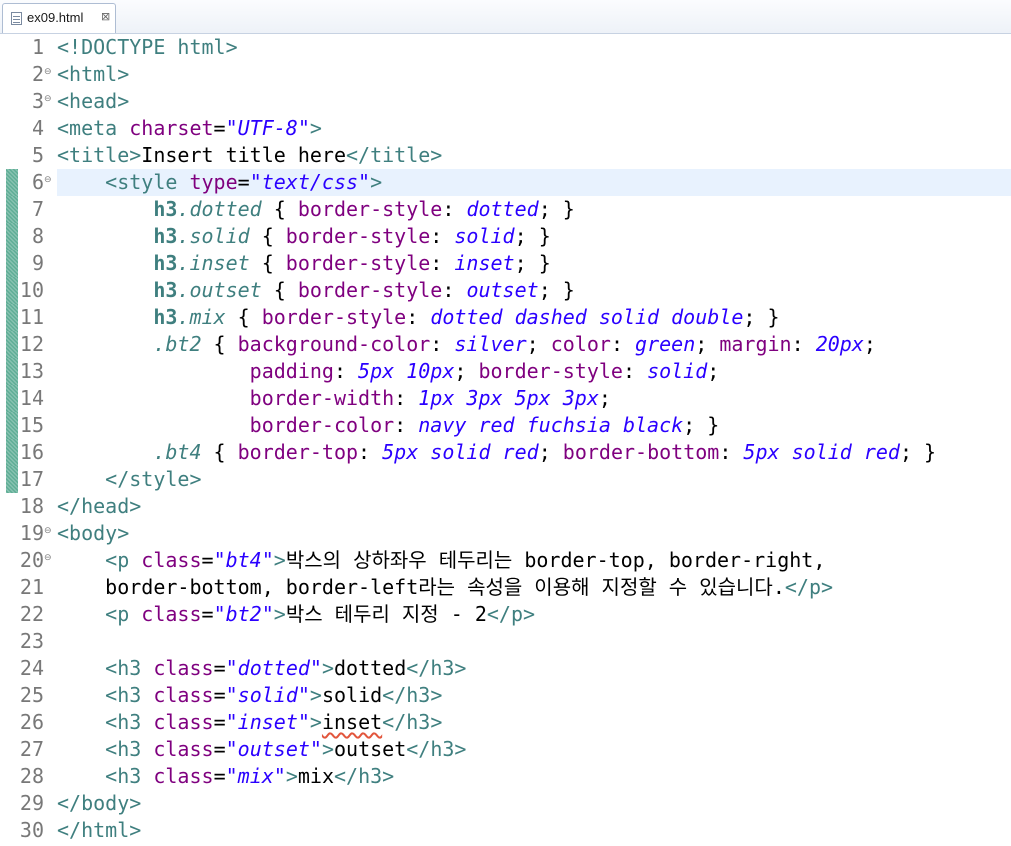 The image size is (1011, 846). Describe the element at coordinates (505, 182) in the screenshot. I see `code-line: 6 ⊖ <style type="text/css">` at that location.